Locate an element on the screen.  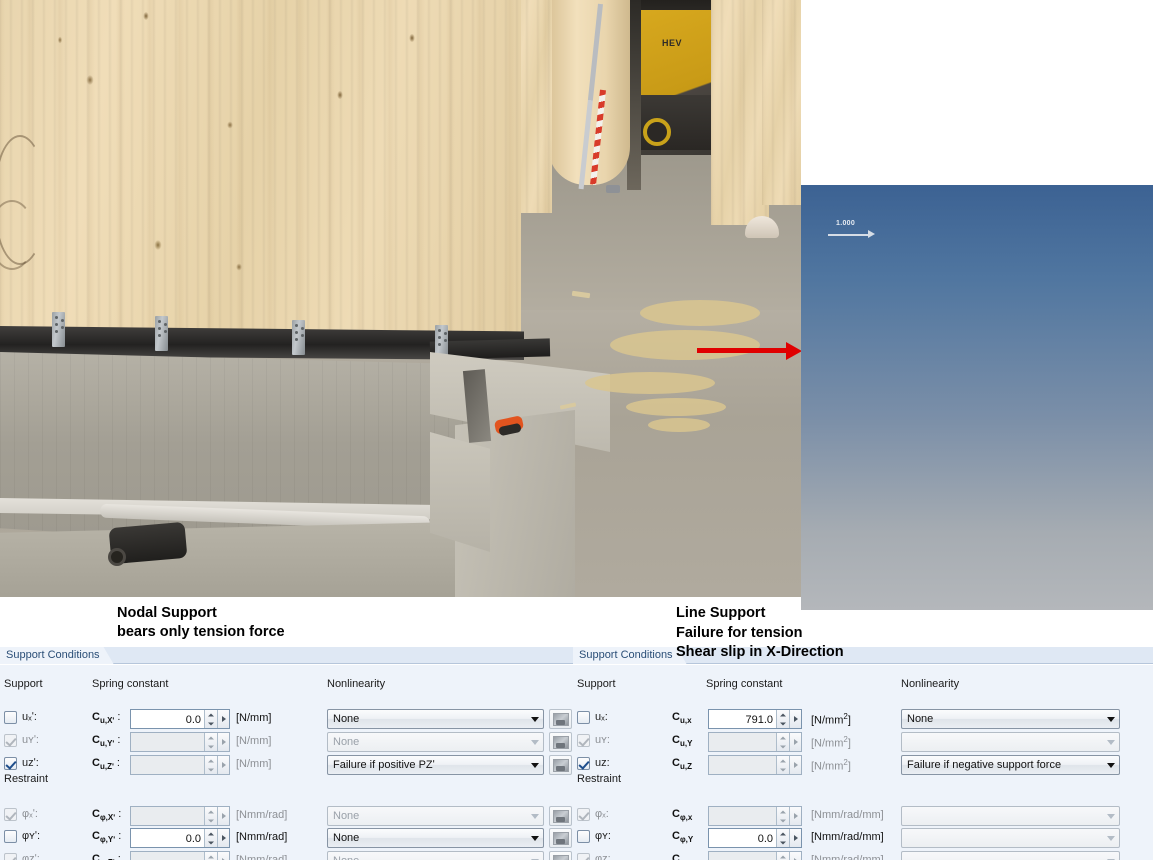
support-unit-2: [N/mm2] is located at coordinates (831, 765).